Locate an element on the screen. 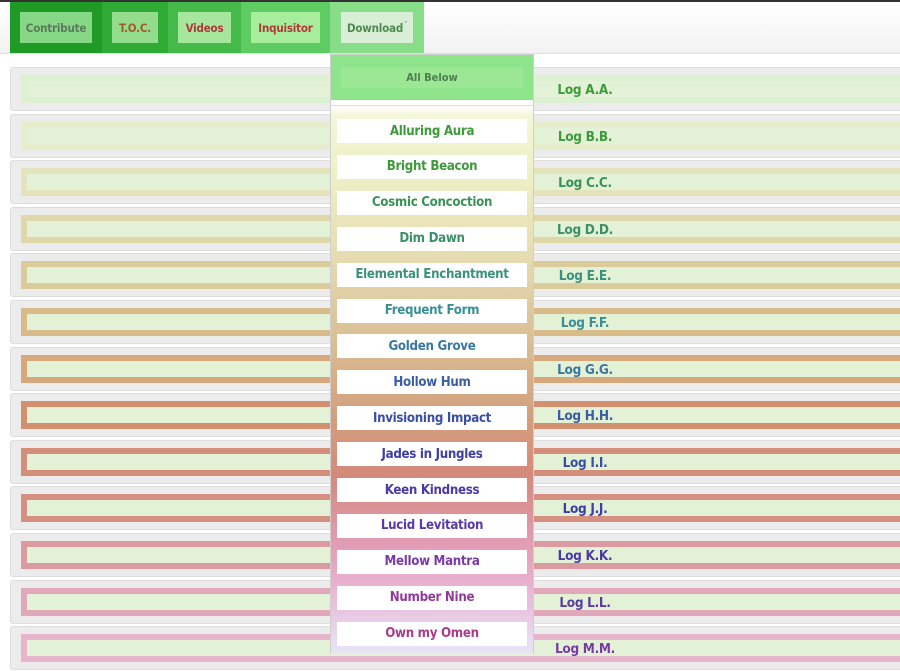 The image size is (900, 671). dropdown-item: Bright Beacon is located at coordinates (432, 166).